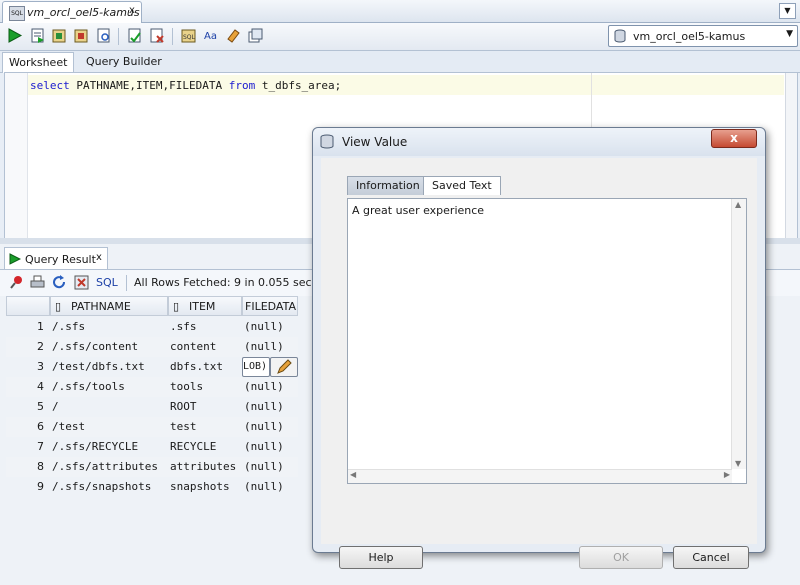 This screenshot has width=800, height=585. I want to click on cell-item: RECYCLE, so click(205, 447).